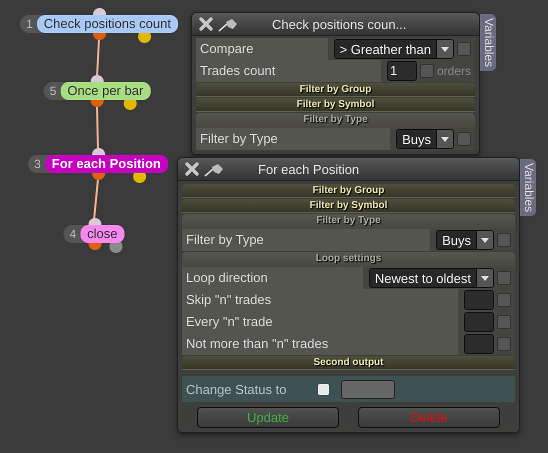 The width and height of the screenshot is (548, 453). I want to click on dropdown: Newest to oldest, so click(431, 278).